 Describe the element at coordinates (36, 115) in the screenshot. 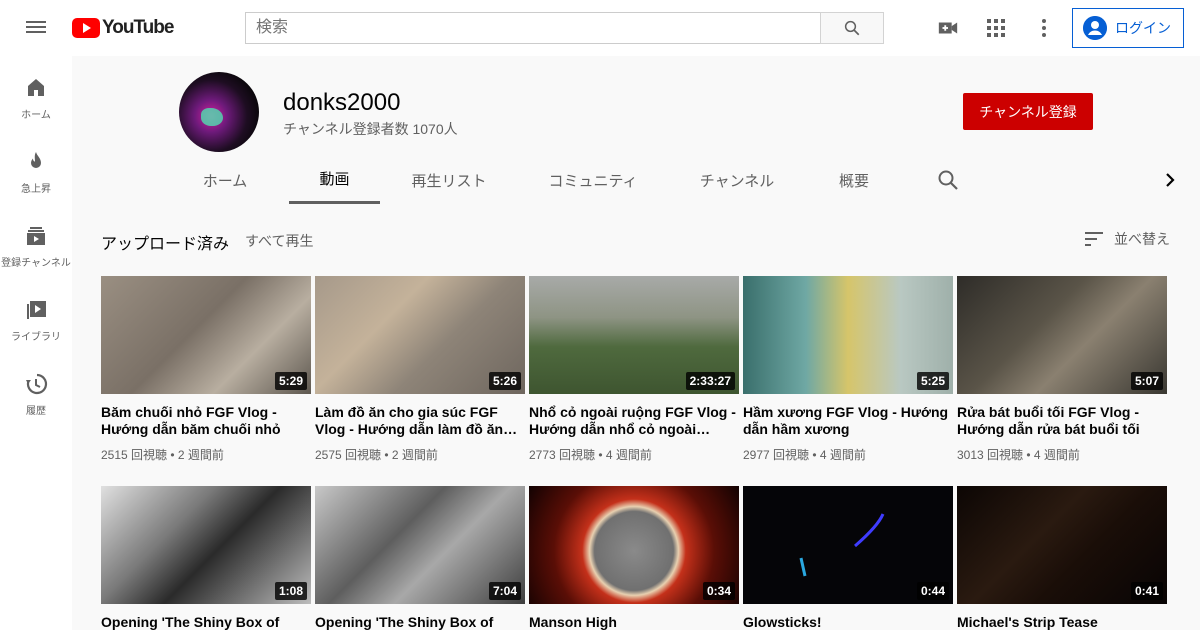

I see `sidebar-item-label: ホーム` at that location.